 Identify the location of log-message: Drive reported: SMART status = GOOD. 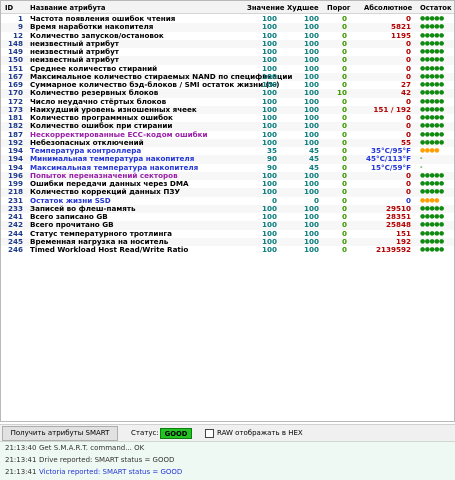
(107, 460).